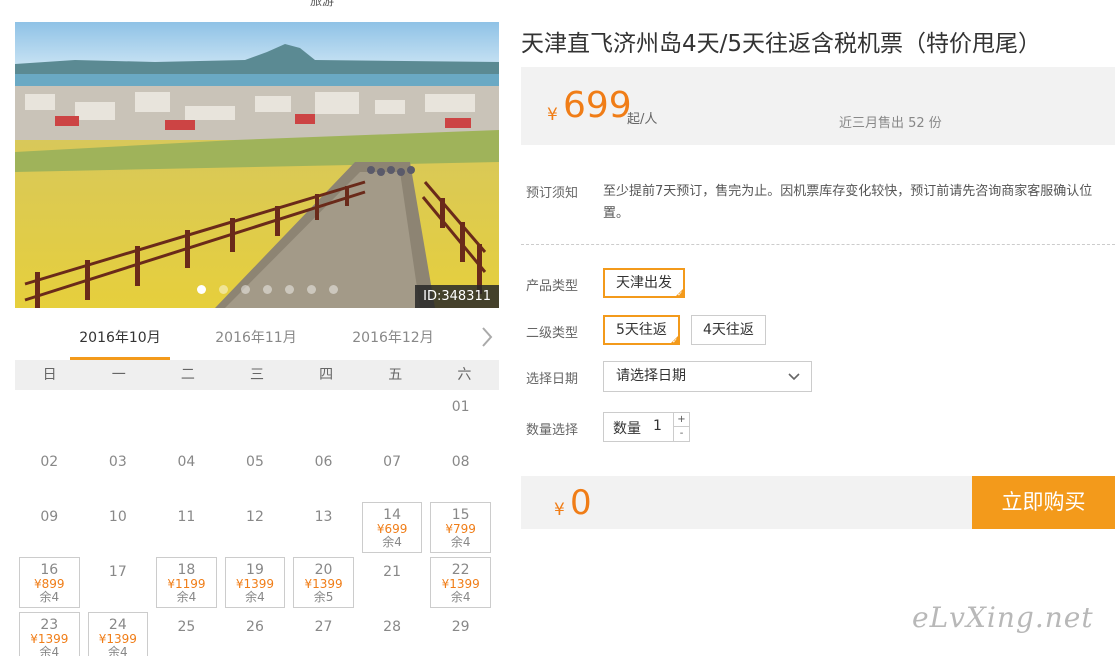  I want to click on quantity-value: 1, so click(657, 426).